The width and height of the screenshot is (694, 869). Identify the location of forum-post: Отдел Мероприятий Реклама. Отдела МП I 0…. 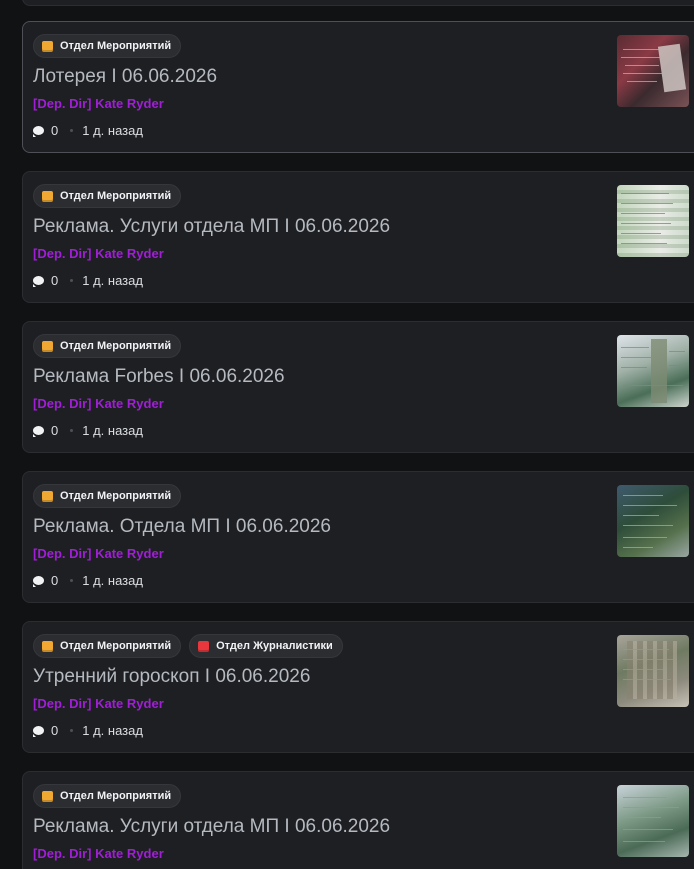
(358, 537).